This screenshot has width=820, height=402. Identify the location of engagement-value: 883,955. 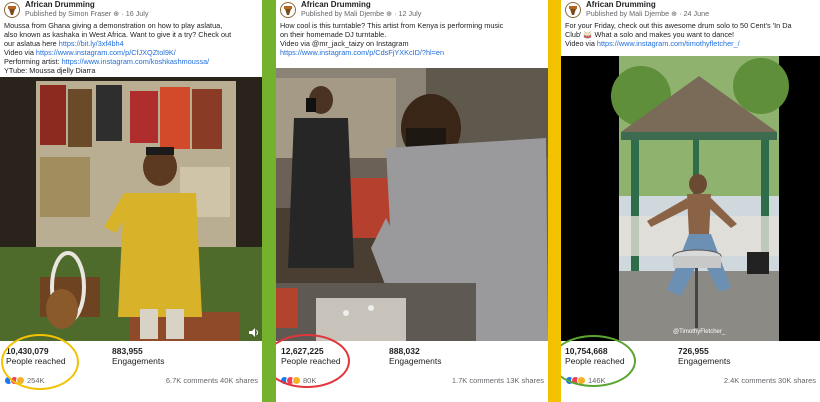
(127, 351).